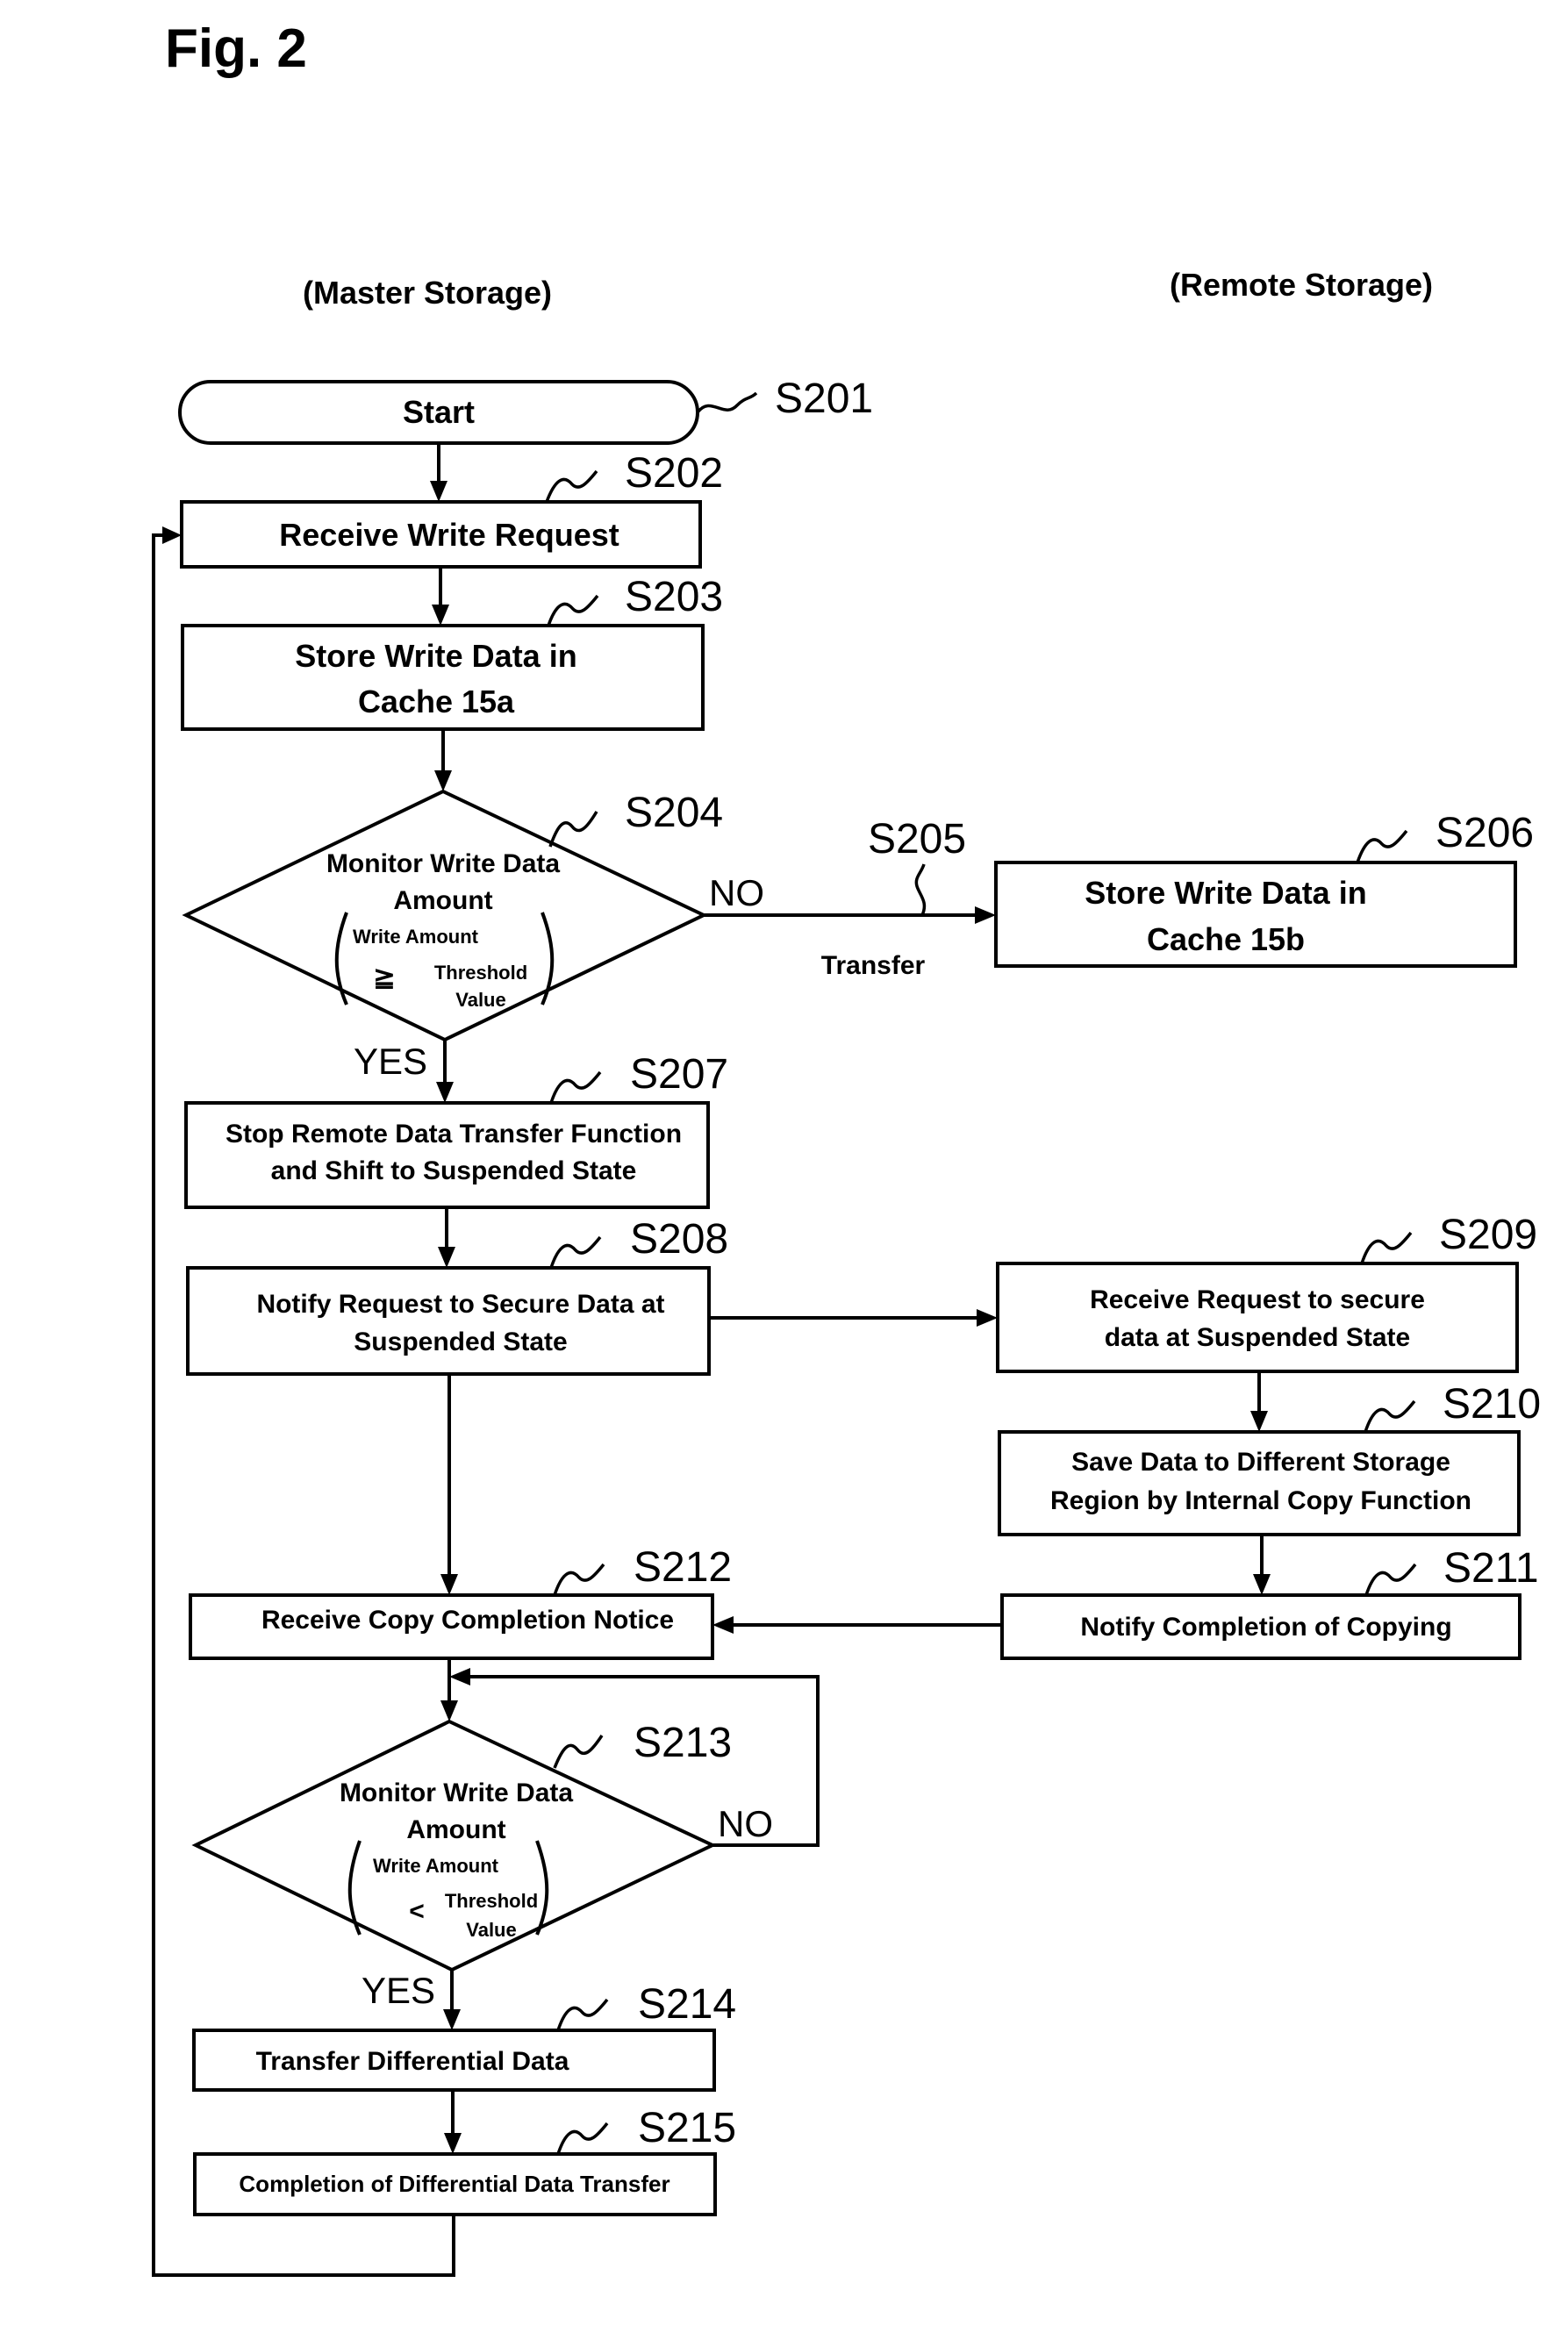  Describe the element at coordinates (454, 2184) in the screenshot. I see `step-text: Completion of Differential Data Transfer` at that location.